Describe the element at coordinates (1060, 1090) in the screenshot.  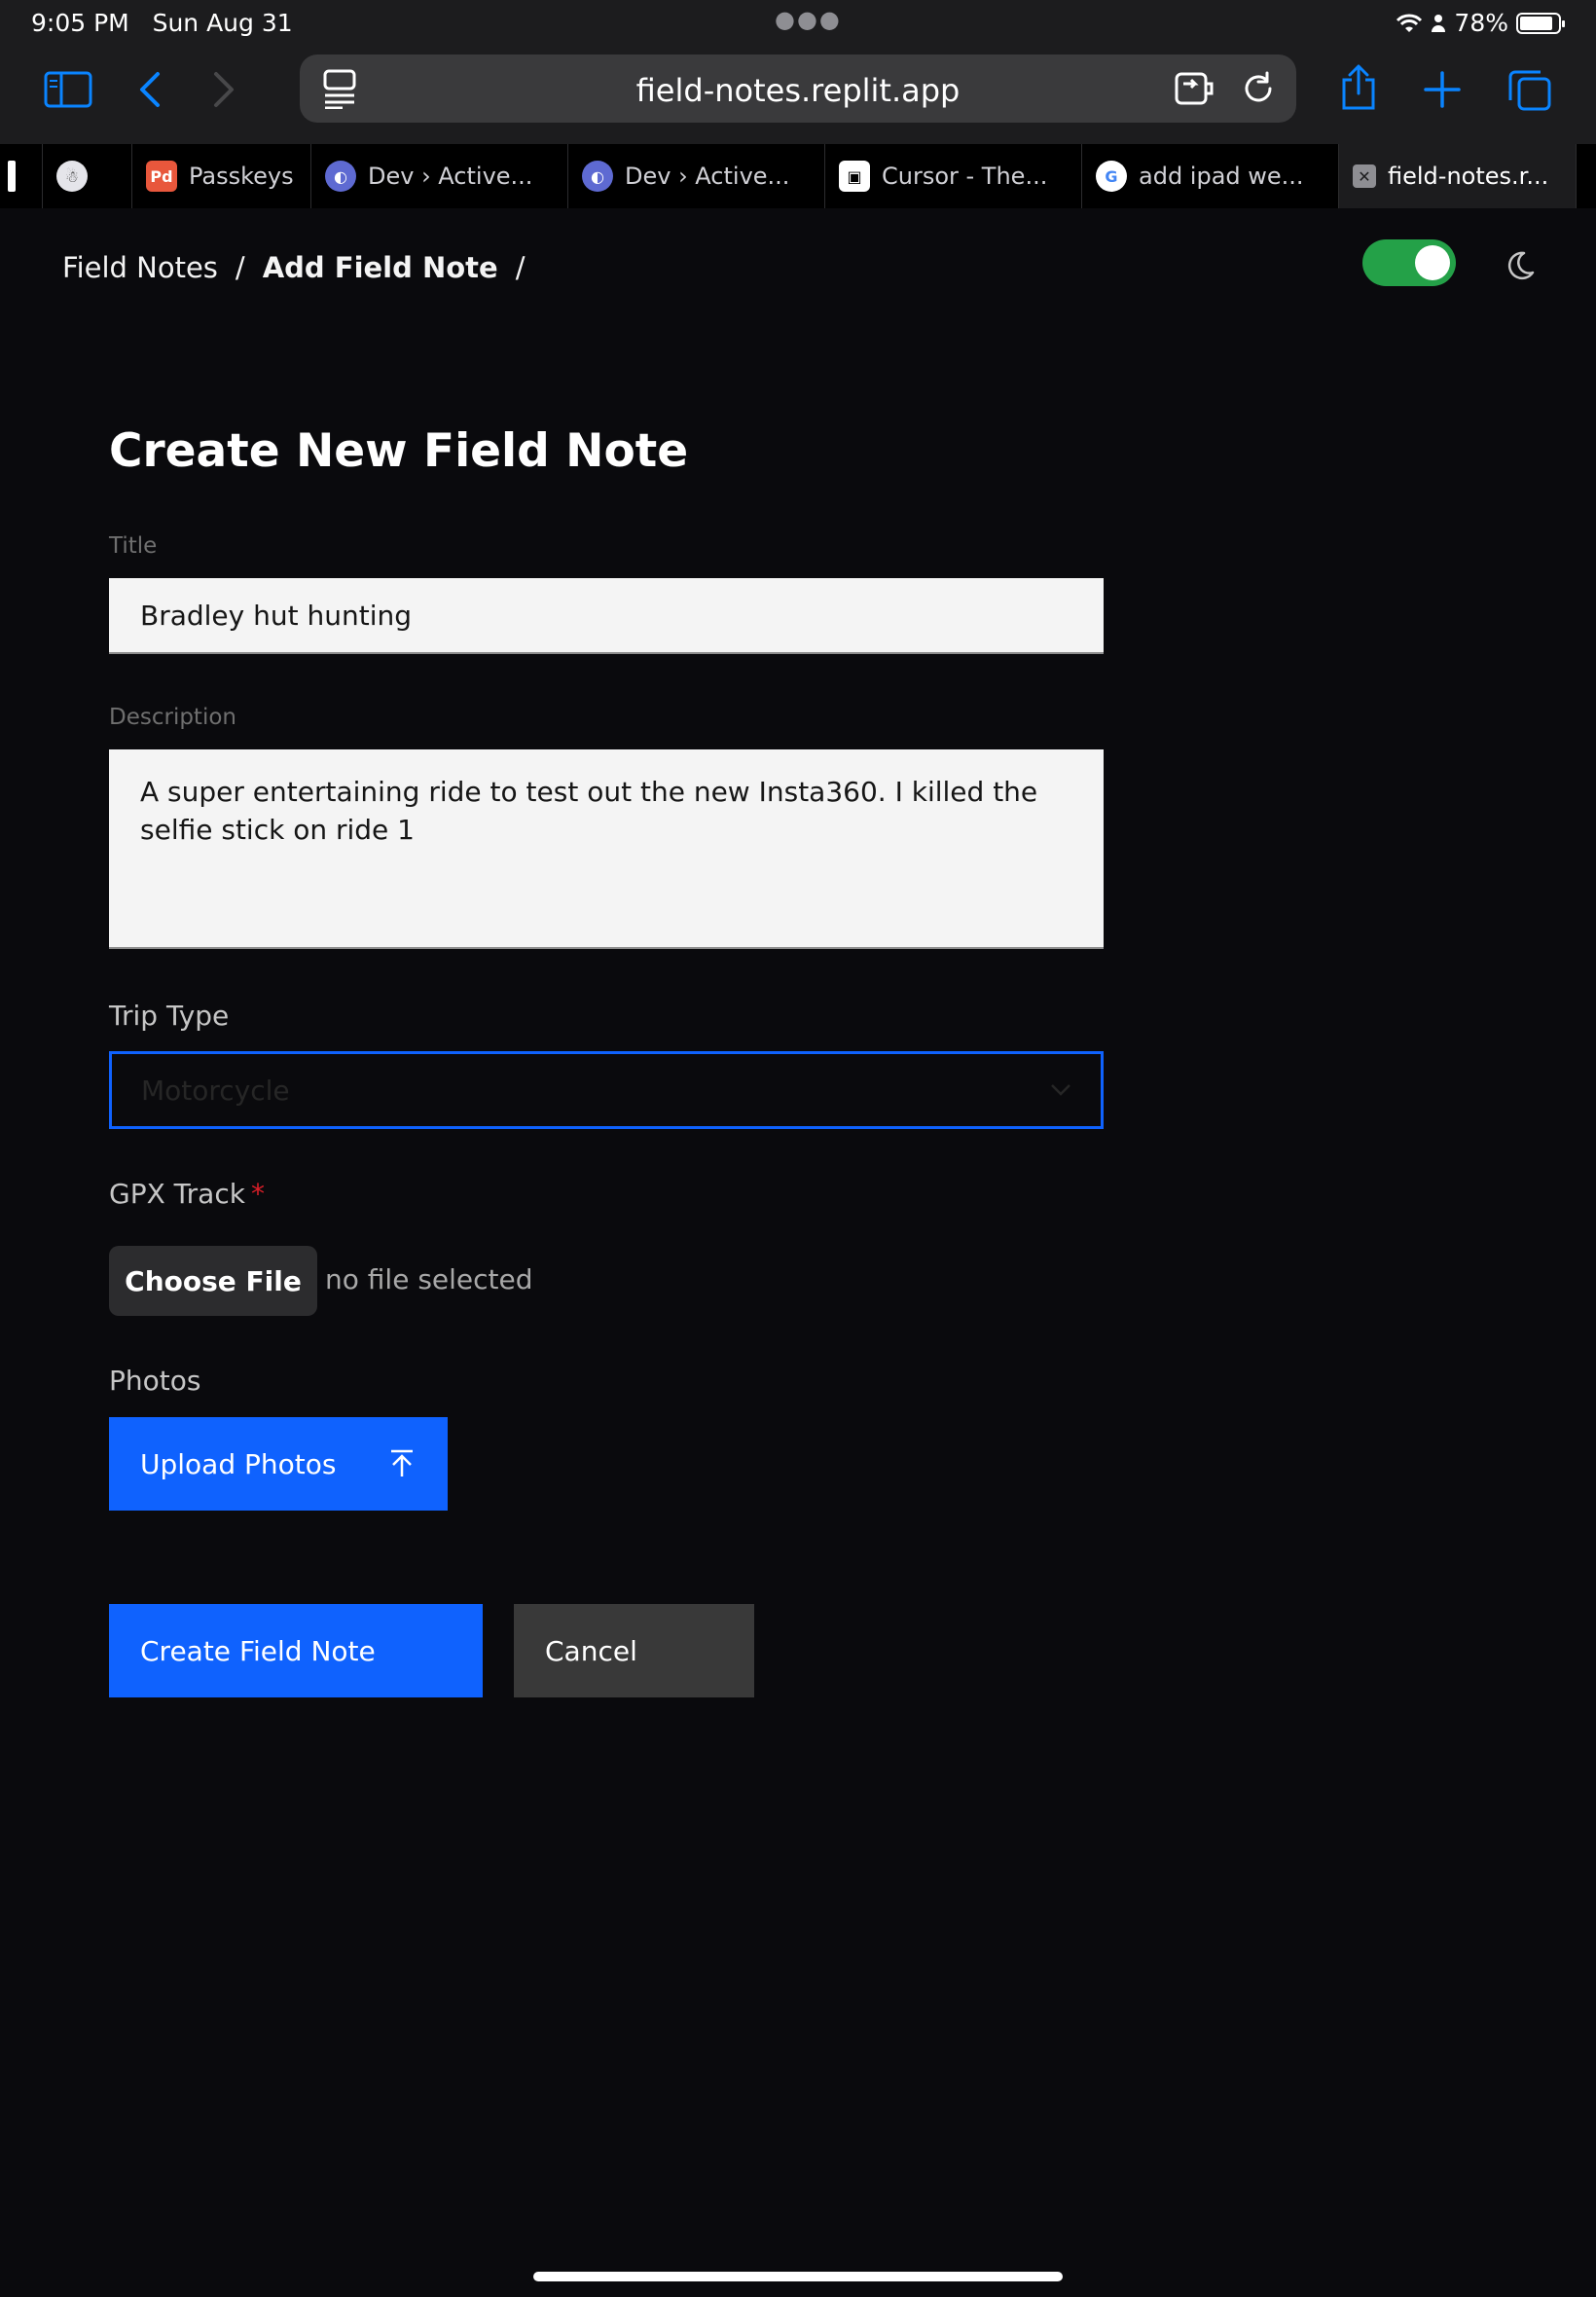
I see `chevron-down-icon` at that location.